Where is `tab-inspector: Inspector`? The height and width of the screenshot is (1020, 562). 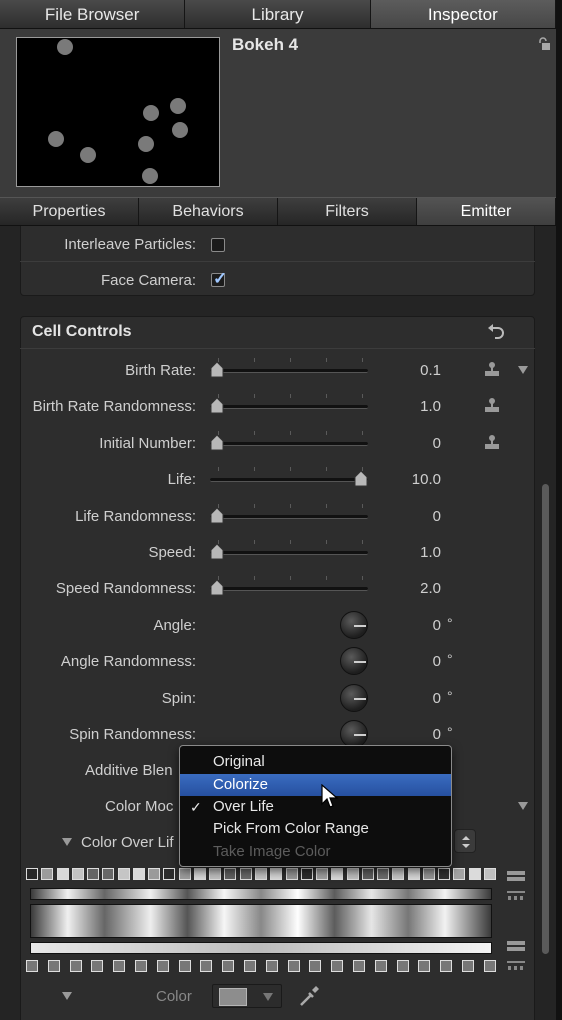 tab-inspector: Inspector is located at coordinates (463, 14).